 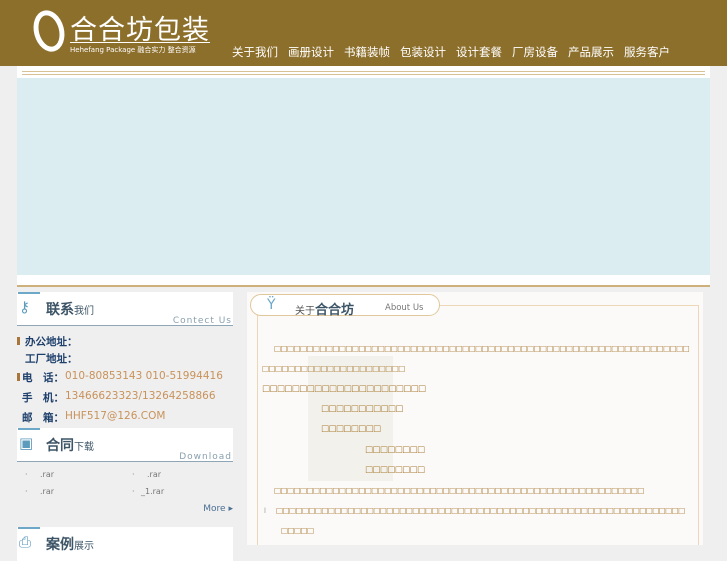 I want to click on contact-row: 工厂地址：, so click(x=51, y=359).